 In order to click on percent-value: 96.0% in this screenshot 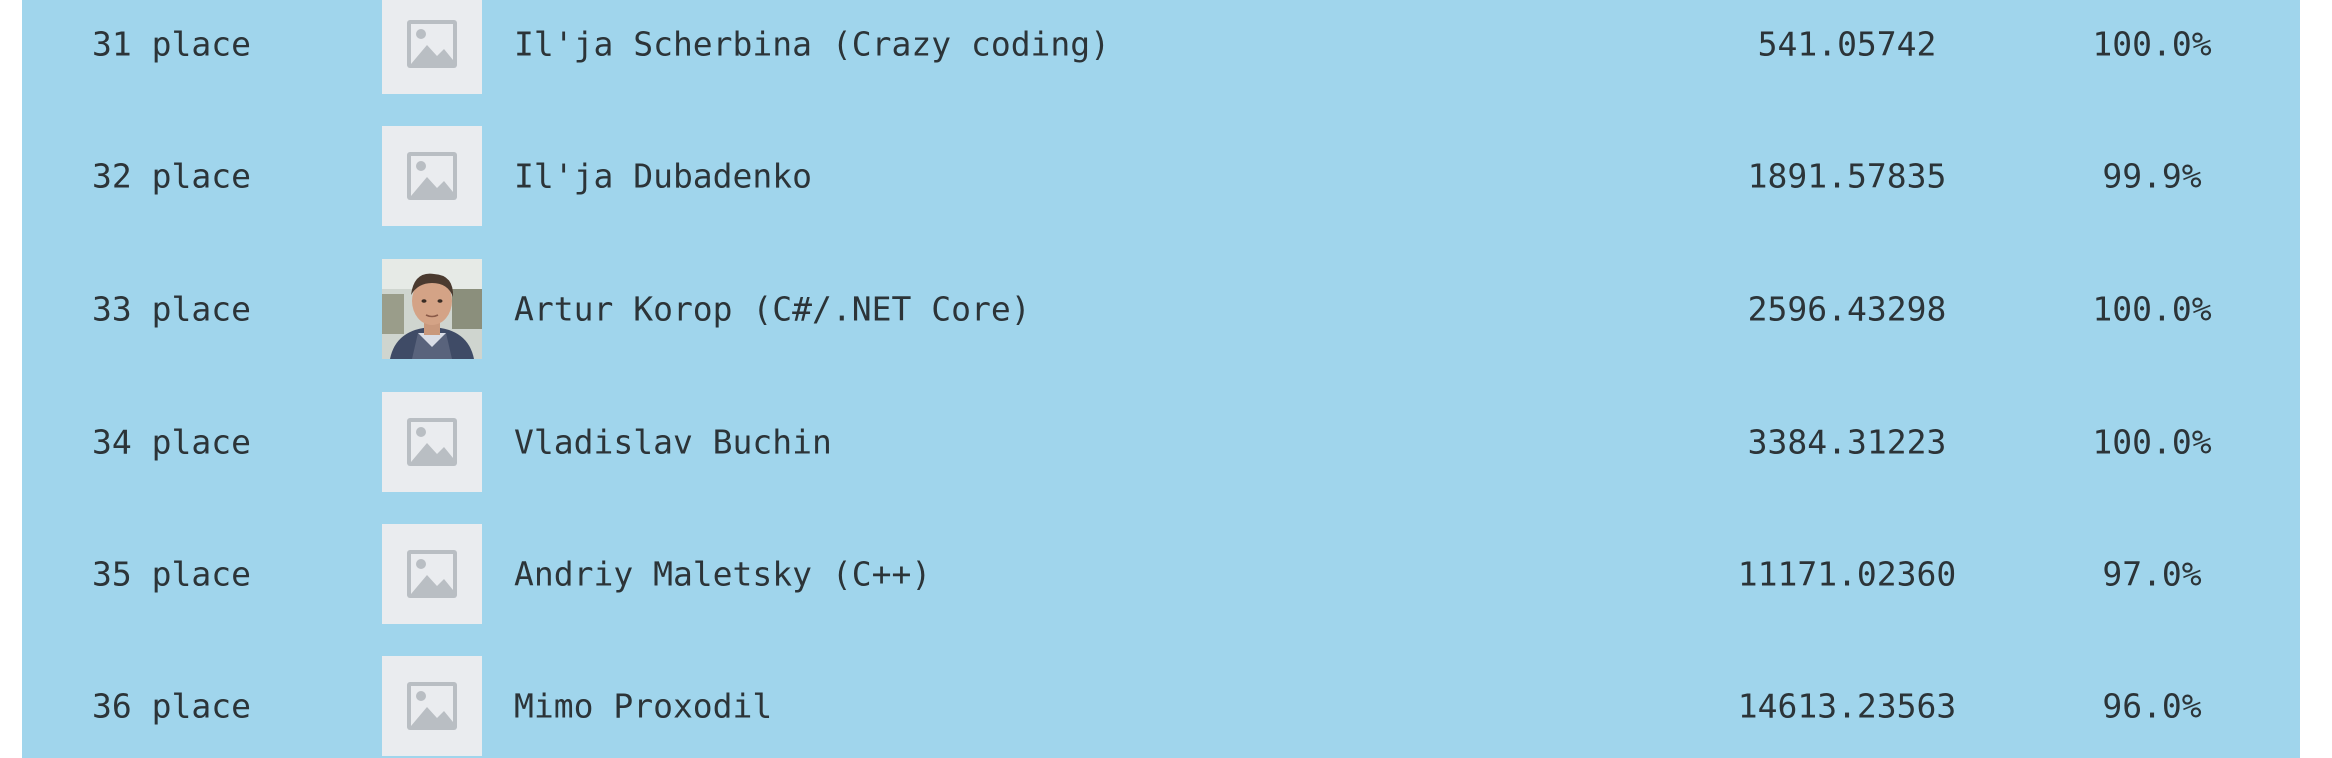, I will do `click(2152, 706)`.